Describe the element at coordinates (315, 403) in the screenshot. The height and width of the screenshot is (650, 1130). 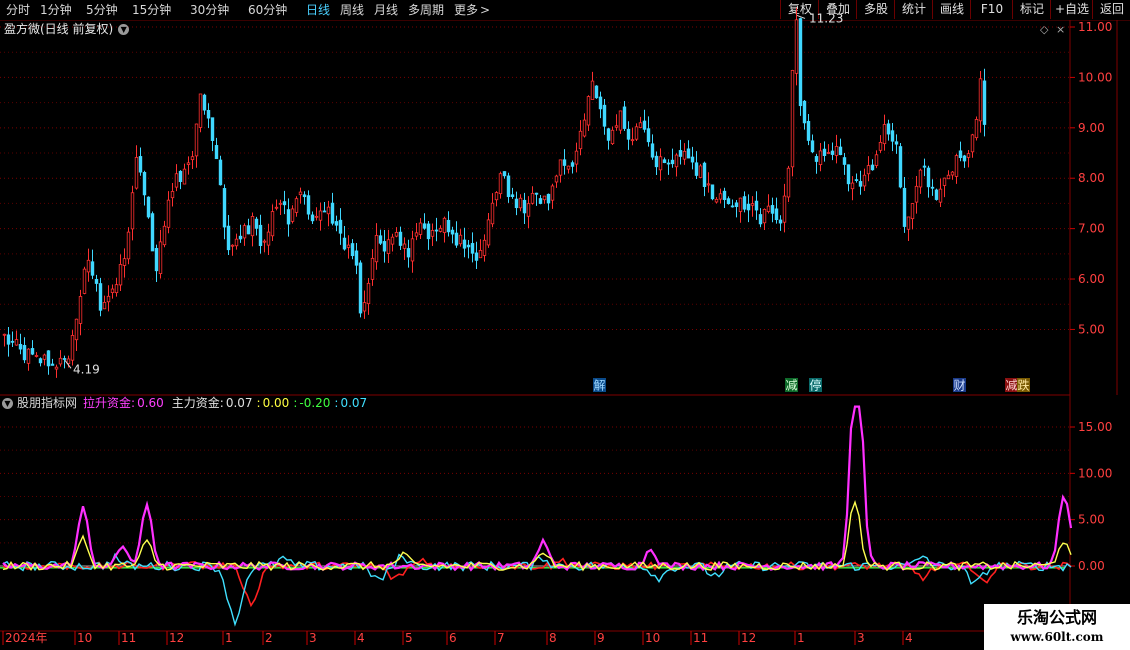
I see `indicator-value-4: -0.20` at that location.